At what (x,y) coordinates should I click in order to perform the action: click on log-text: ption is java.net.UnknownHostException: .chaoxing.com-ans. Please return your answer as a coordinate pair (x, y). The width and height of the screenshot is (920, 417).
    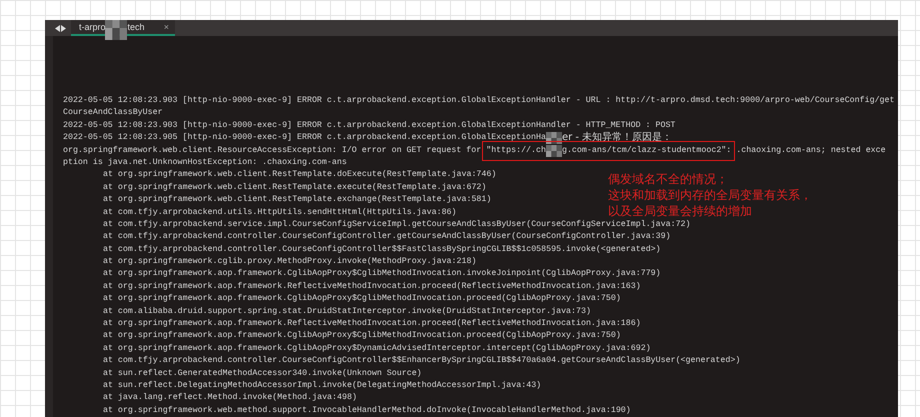
    Looking at the image, I should click on (205, 162).